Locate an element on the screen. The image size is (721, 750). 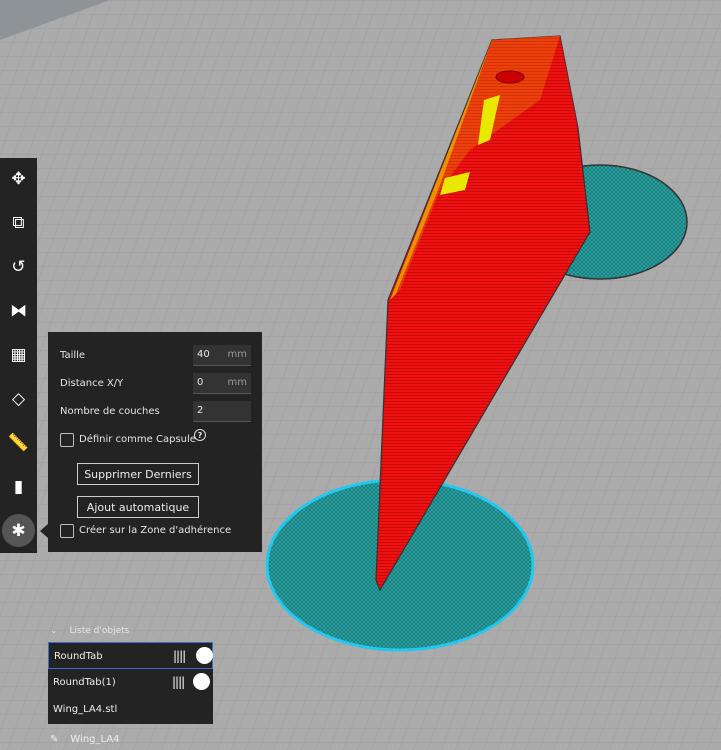
object-list-header: ⌄ Liste d'objets is located at coordinates (89, 631).